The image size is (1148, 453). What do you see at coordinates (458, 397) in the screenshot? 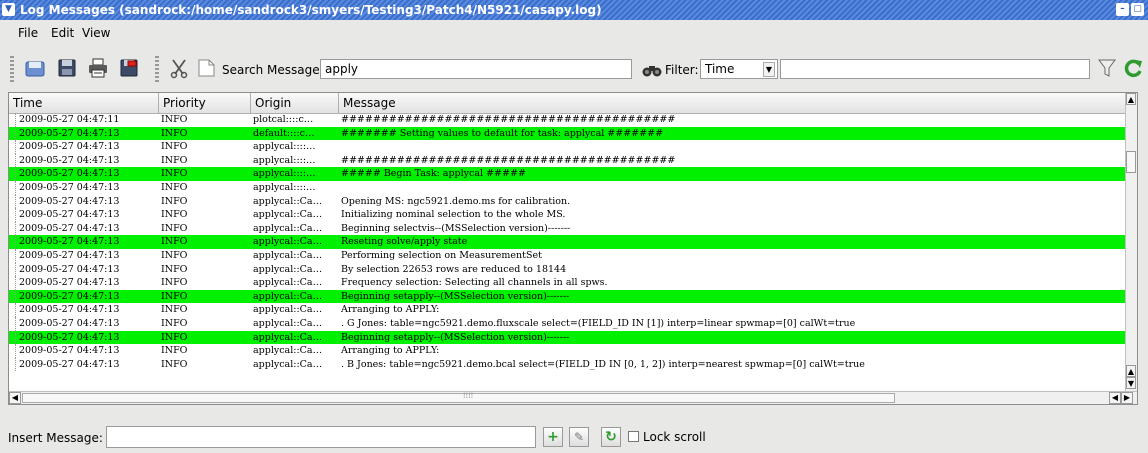
I see `horizontal-scroll-thumb: ⁞⁞⁞⁞` at bounding box center [458, 397].